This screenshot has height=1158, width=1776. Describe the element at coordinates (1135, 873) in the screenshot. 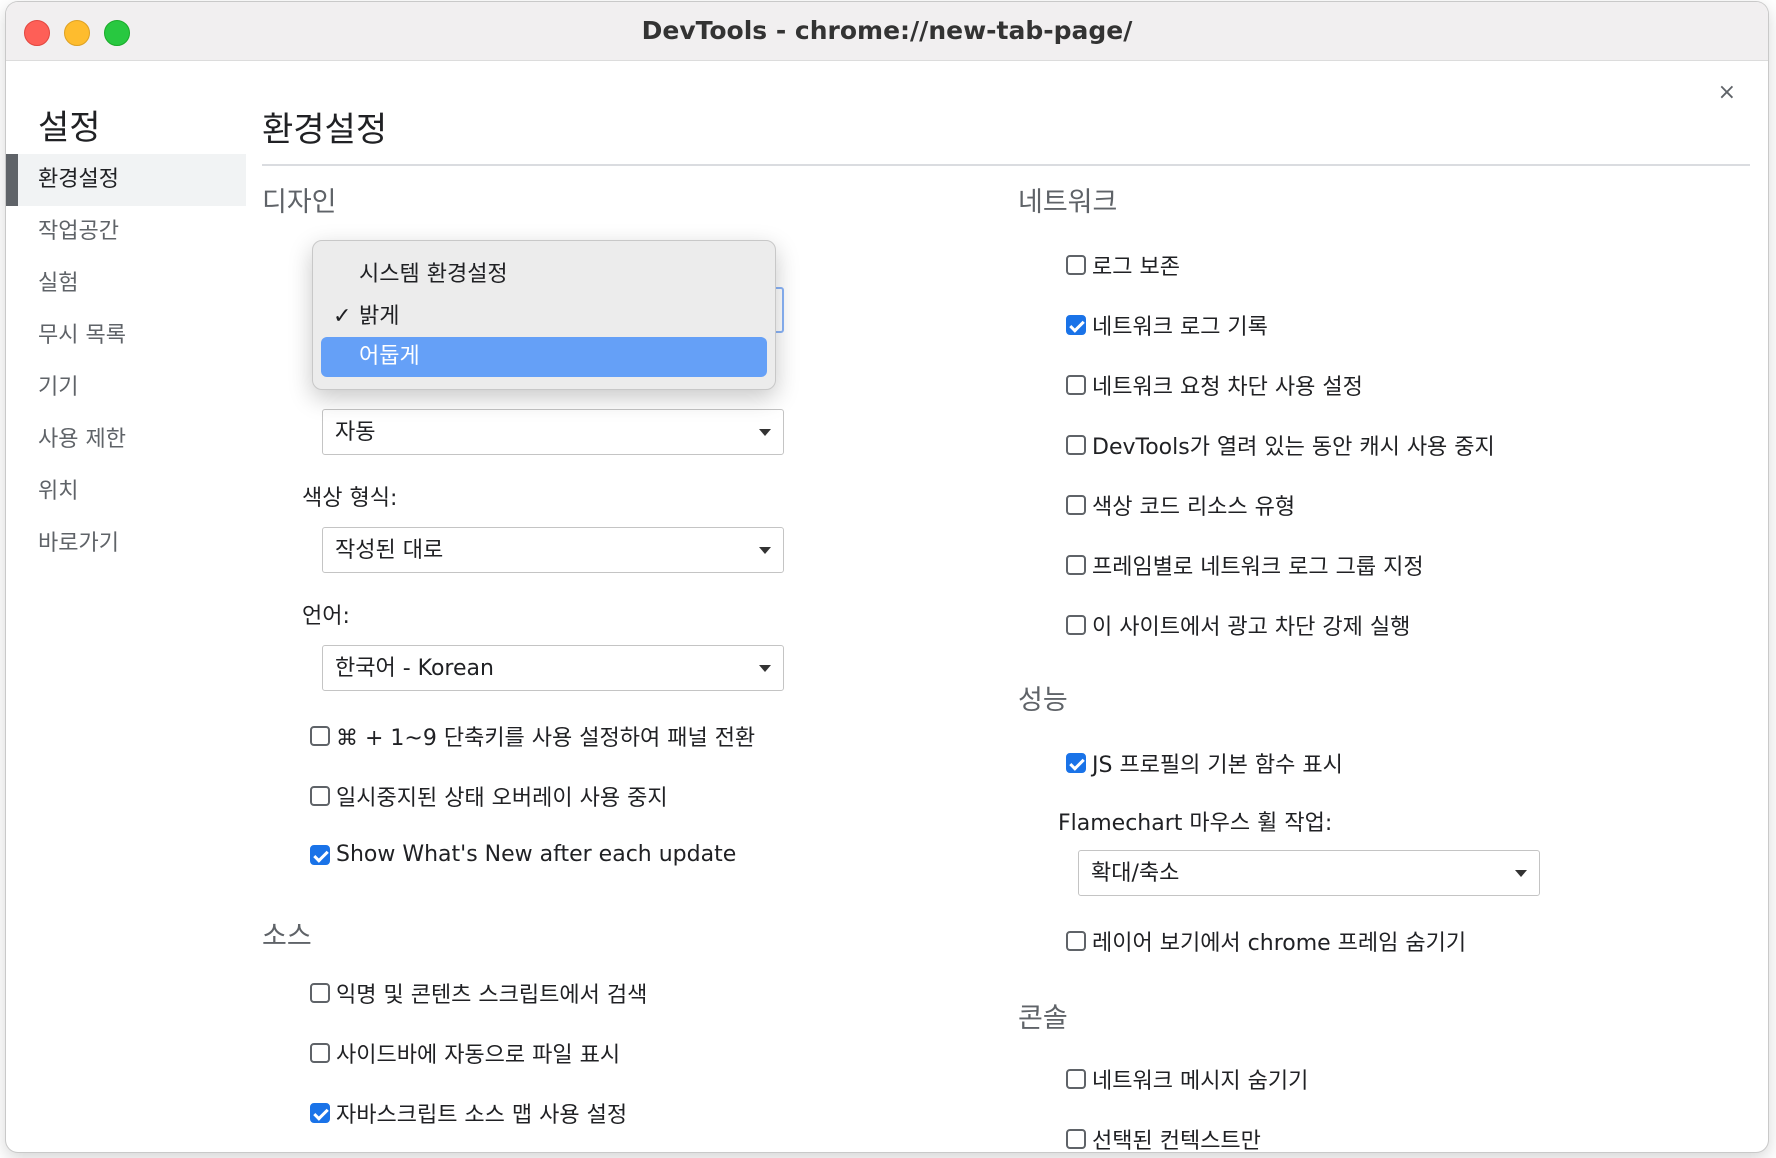

I see `flamechart-value: 확대/축소` at that location.